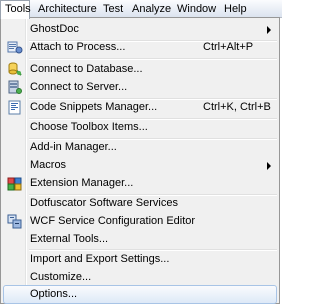 Image resolution: width=320 pixels, height=305 pixels. Describe the element at coordinates (15, 69) in the screenshot. I see `connect-database-icon` at that location.